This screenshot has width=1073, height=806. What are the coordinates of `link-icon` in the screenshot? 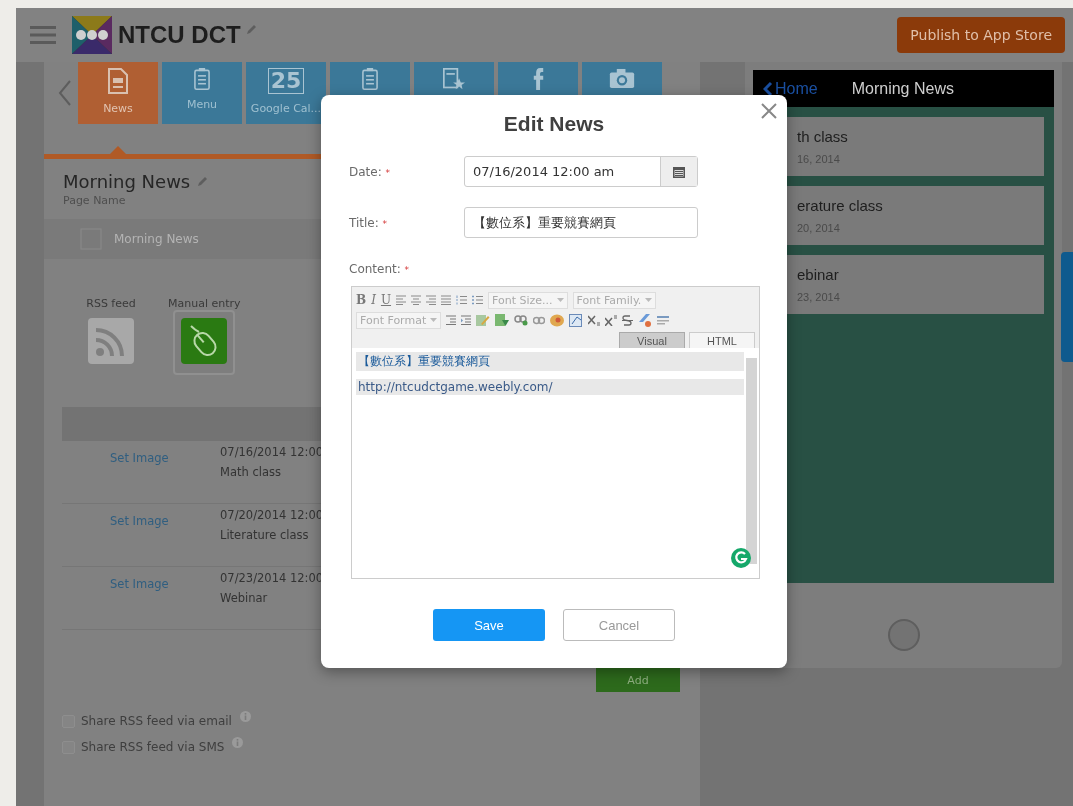 It's located at (521, 320).